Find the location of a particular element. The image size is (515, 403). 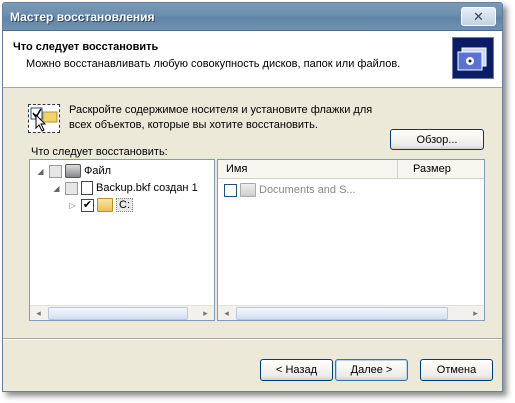

tree-horizontal-scrollbar: ◂ ▸ is located at coordinates (122, 312).